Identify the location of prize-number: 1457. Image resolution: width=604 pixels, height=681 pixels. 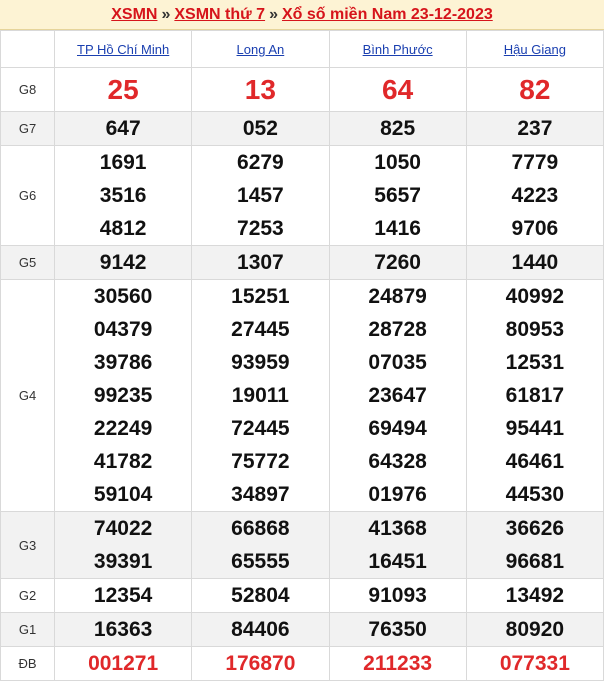
(260, 195).